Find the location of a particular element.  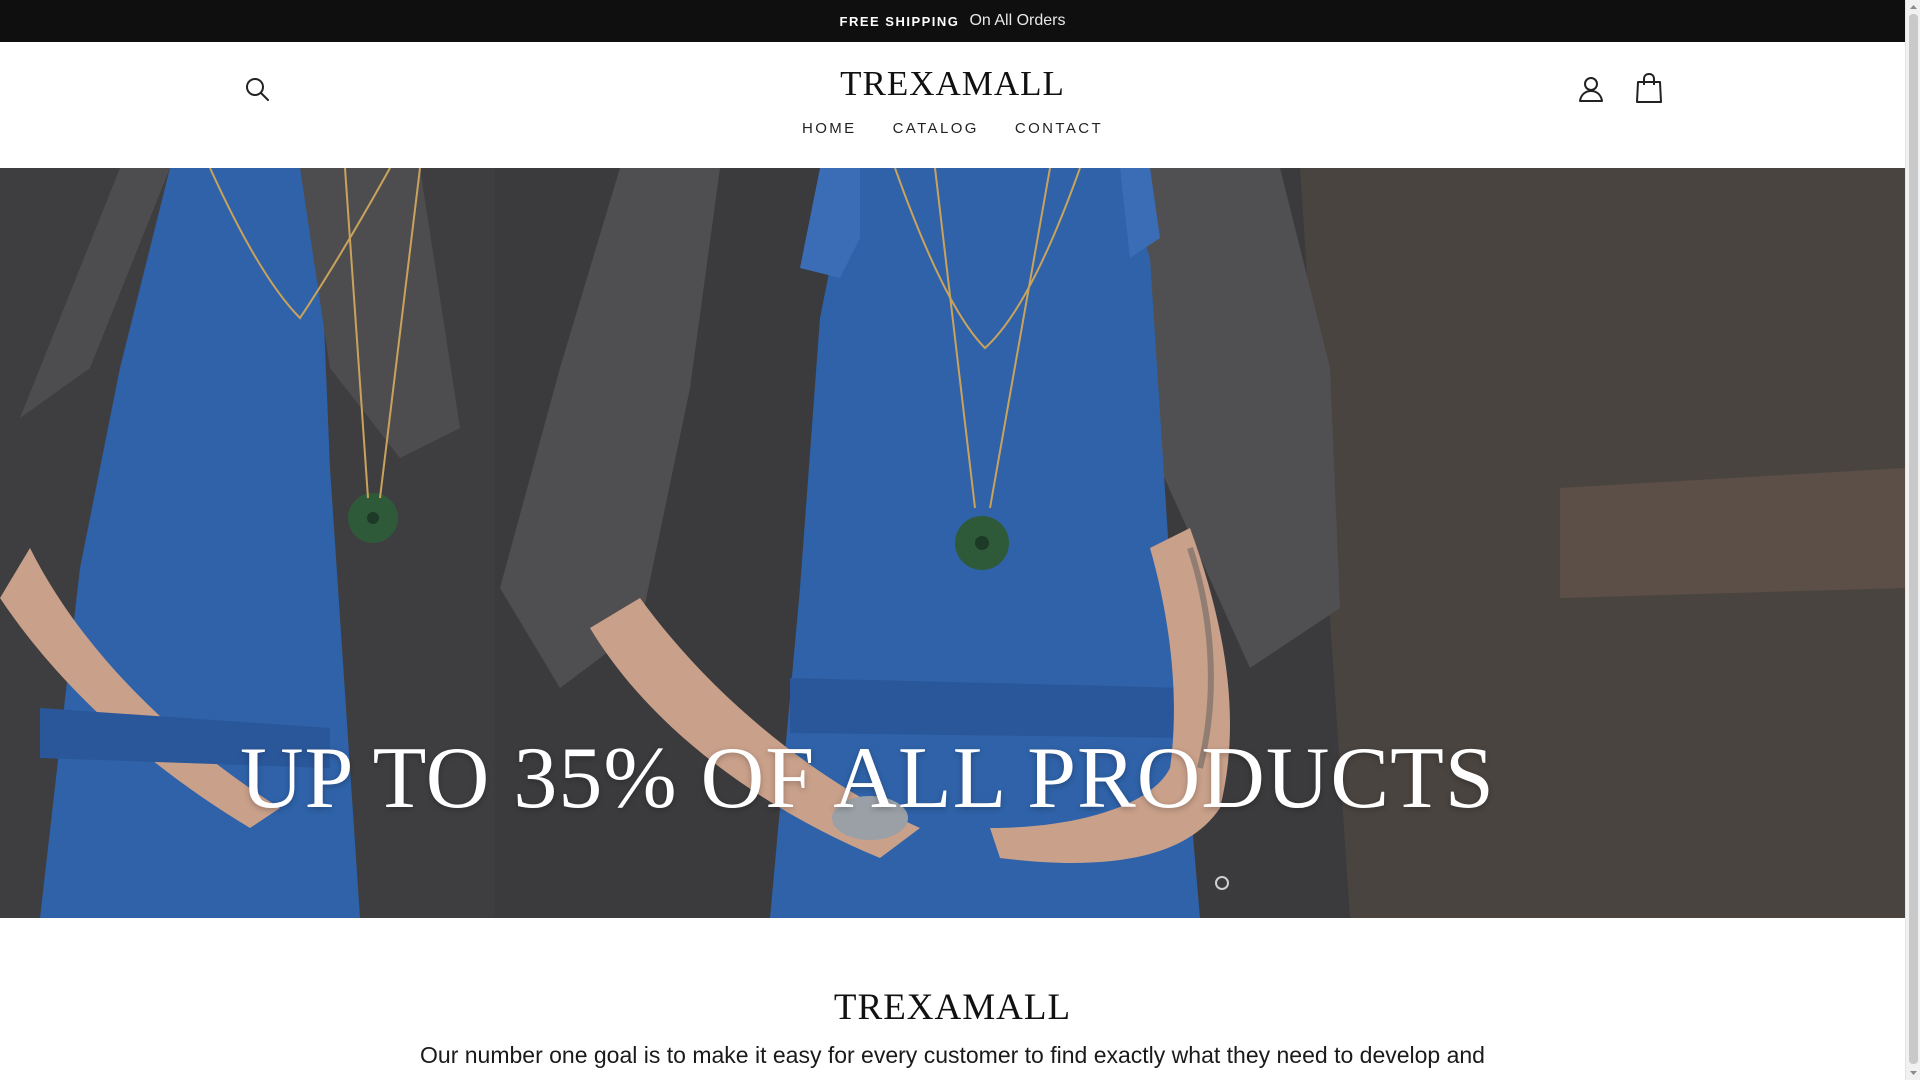

nav-contact: CONTACT is located at coordinates (1059, 128).